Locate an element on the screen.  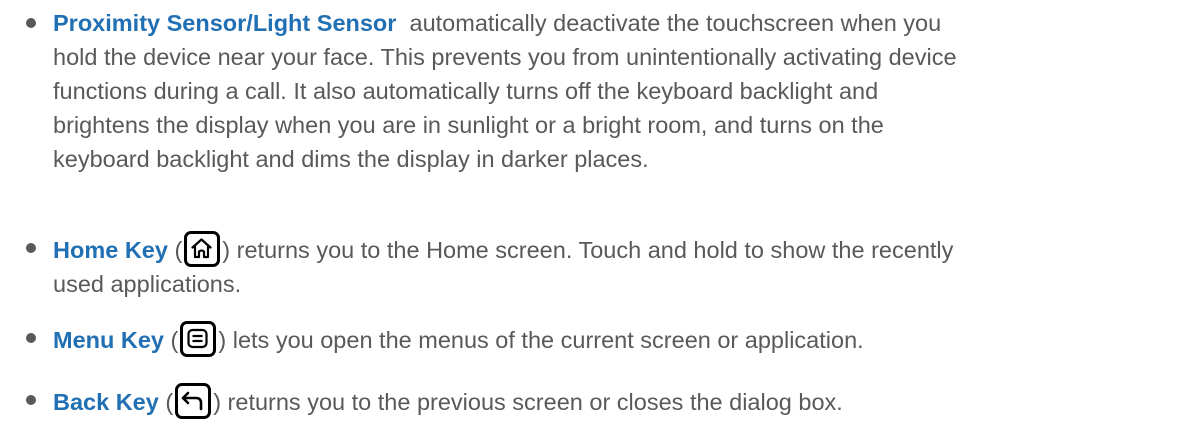
bullet-proximity is located at coordinates (31, 23).